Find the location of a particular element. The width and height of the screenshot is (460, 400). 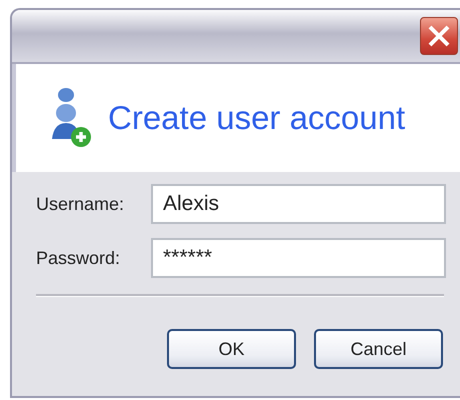

dialog-button: Cancel is located at coordinates (378, 349).